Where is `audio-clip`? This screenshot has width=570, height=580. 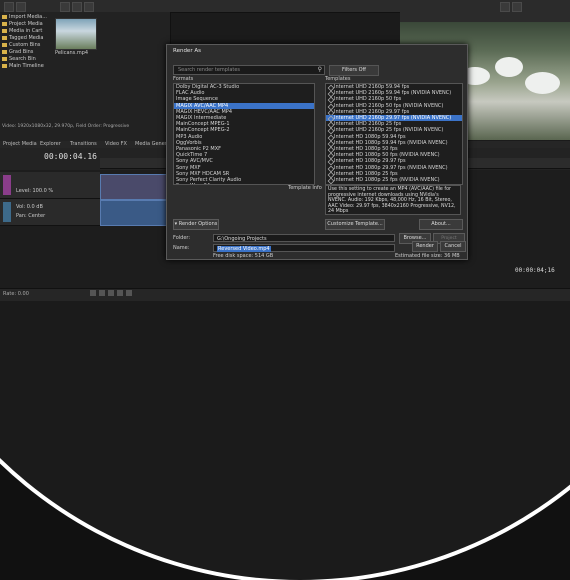 audio-clip is located at coordinates (136, 213).